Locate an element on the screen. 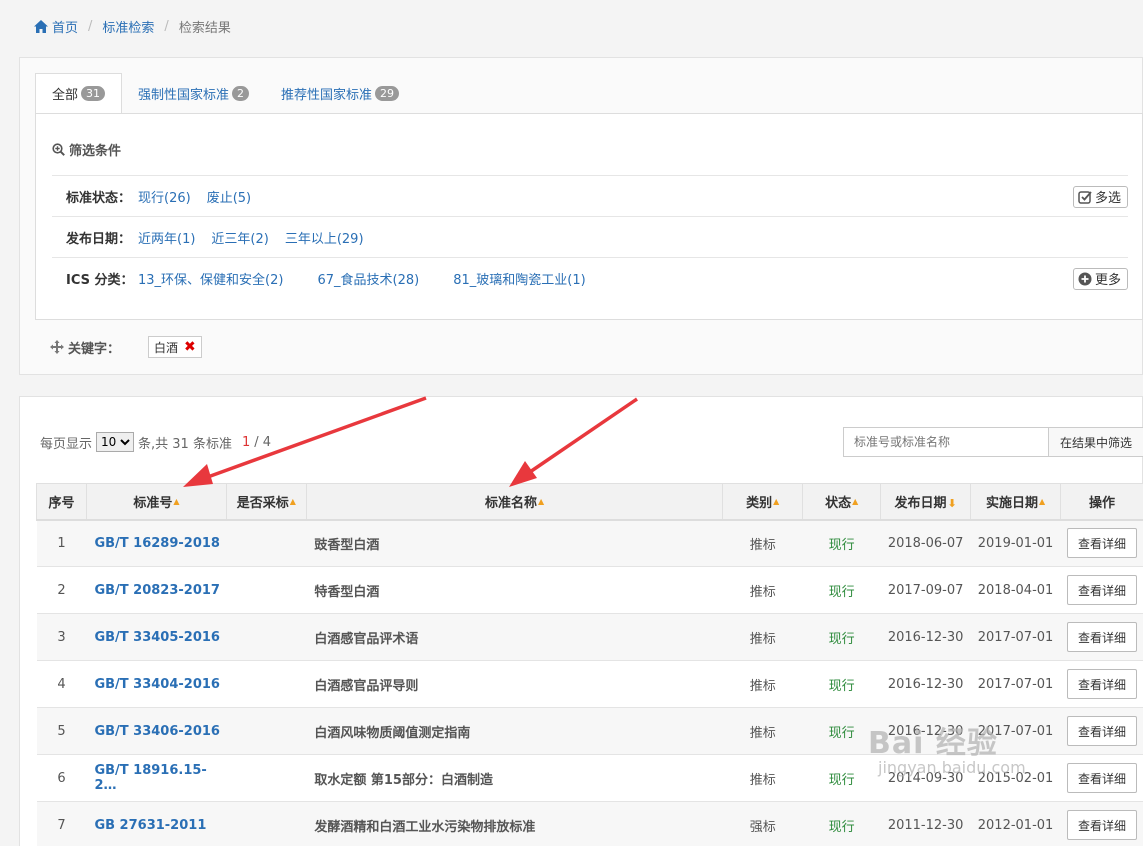 This screenshot has width=1143, height=846. standard-code-link: GB/T 33404-2016 is located at coordinates (156, 684).